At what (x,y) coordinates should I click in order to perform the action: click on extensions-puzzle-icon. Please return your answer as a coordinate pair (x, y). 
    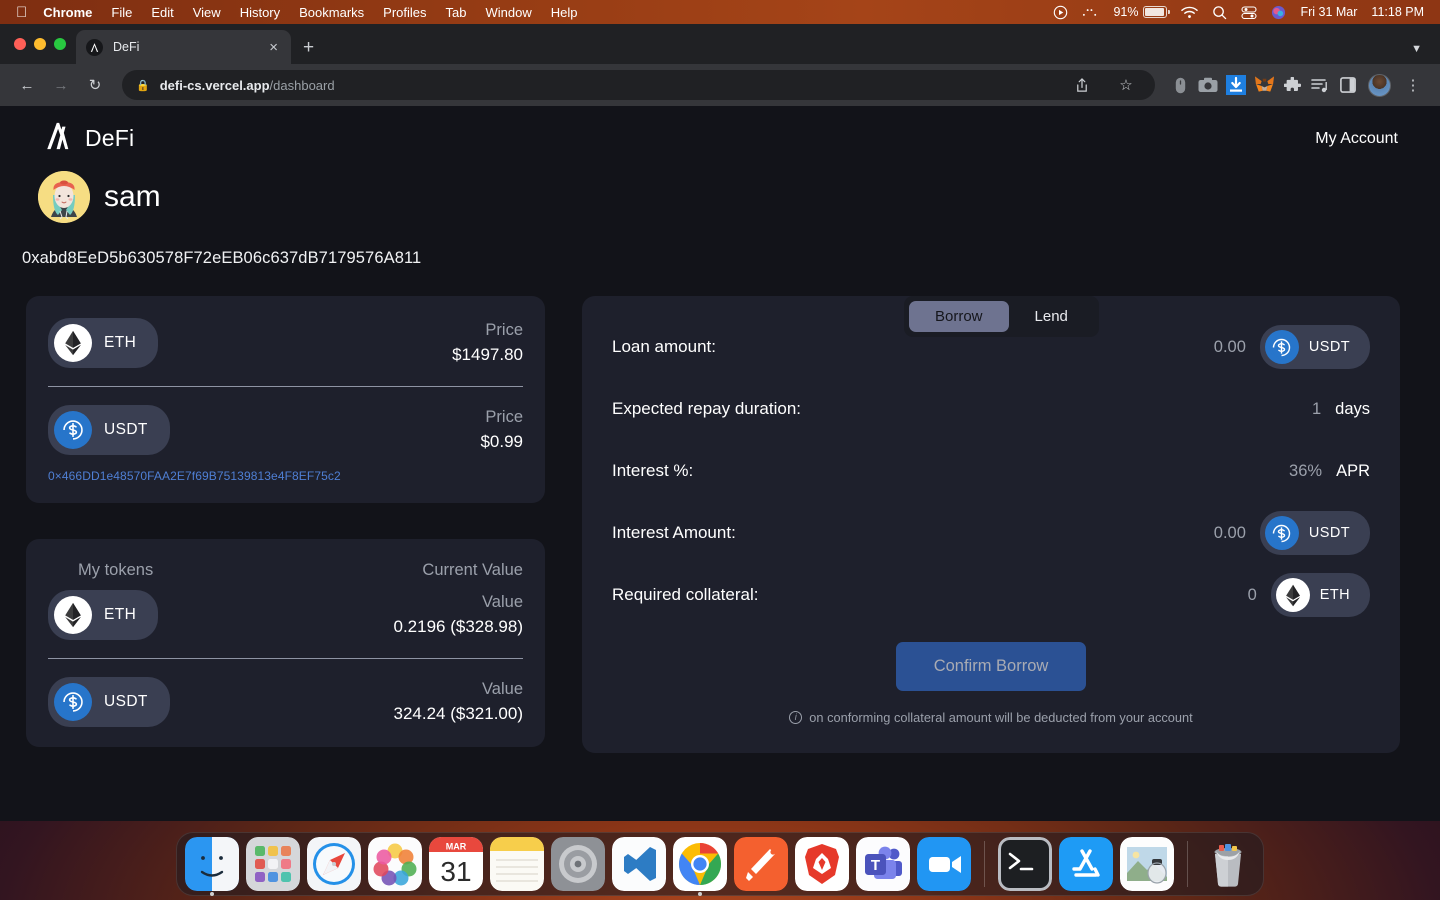
    Looking at the image, I should click on (1292, 85).